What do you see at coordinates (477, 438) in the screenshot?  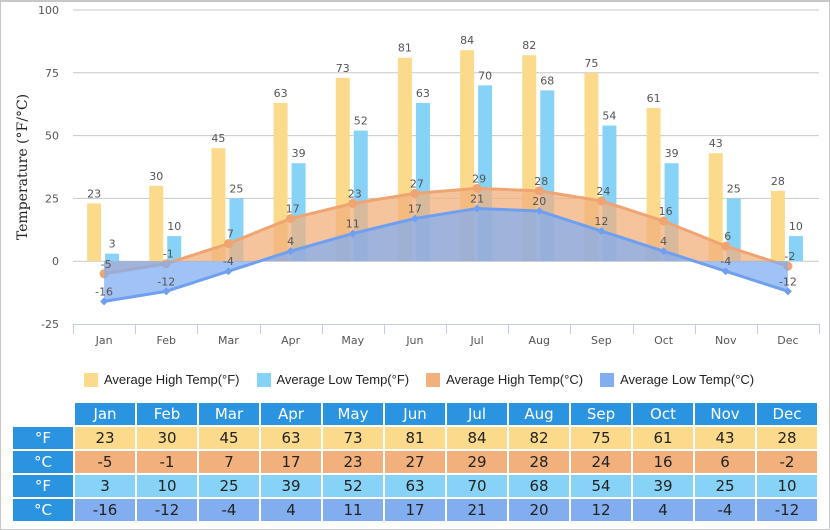 I see `table-cell: 84` at bounding box center [477, 438].